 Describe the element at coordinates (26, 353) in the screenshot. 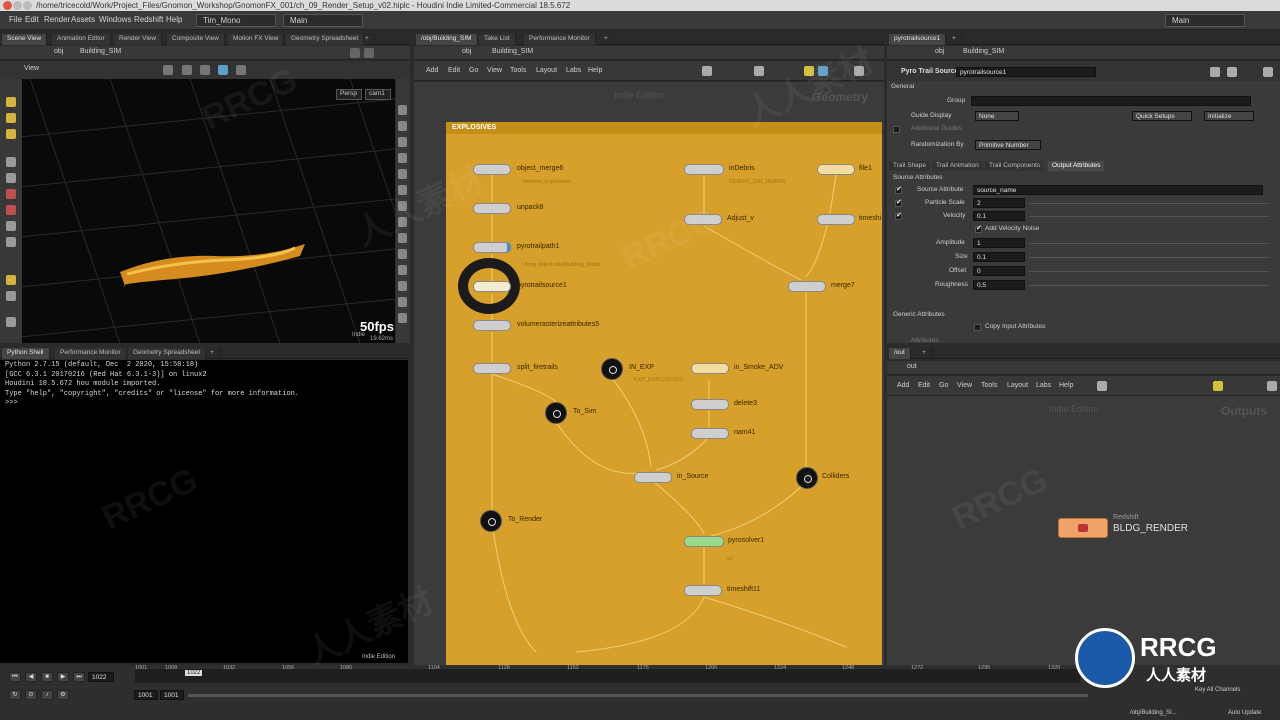

I see `tab-python-shell: Python Shell` at that location.